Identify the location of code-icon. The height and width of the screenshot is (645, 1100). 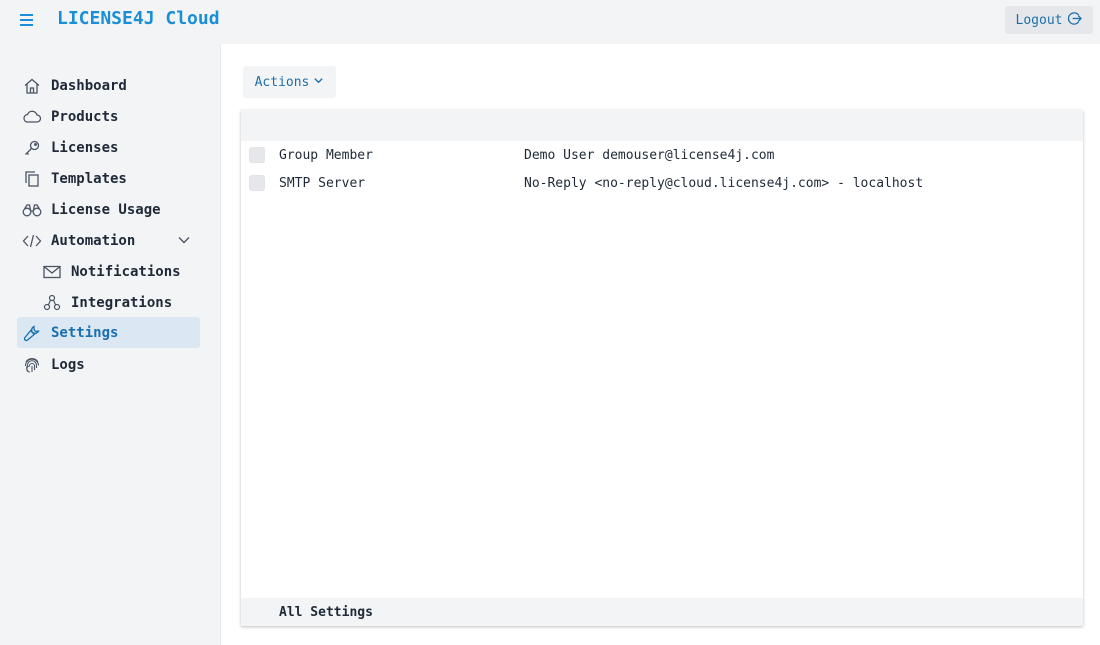
(32, 241).